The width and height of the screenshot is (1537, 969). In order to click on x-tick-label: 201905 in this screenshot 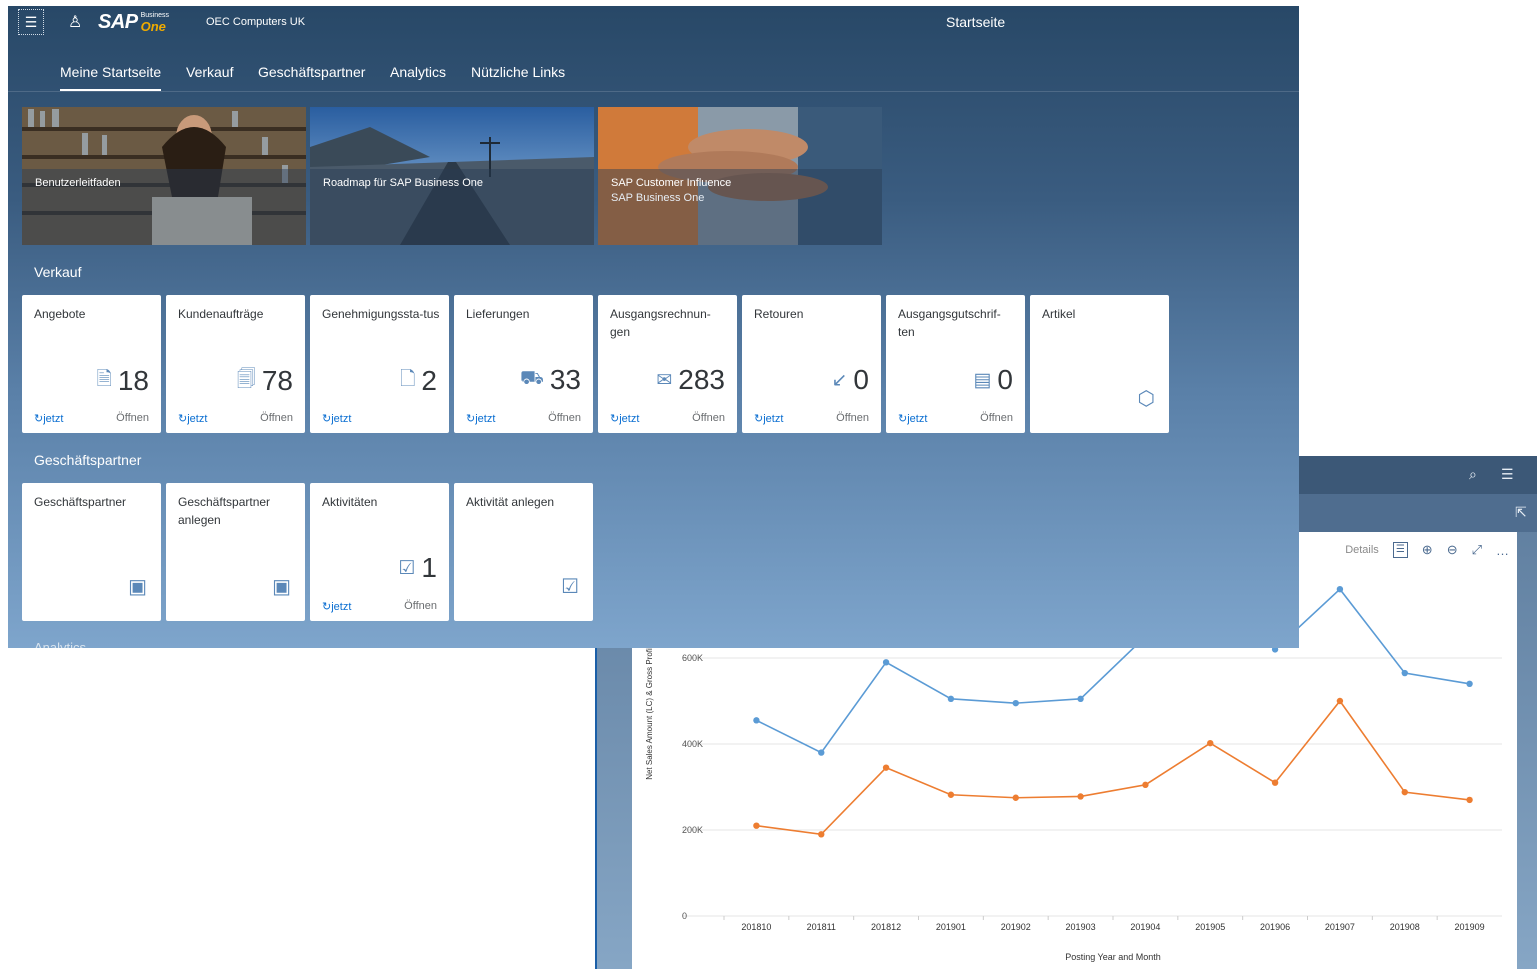, I will do `click(1210, 927)`.